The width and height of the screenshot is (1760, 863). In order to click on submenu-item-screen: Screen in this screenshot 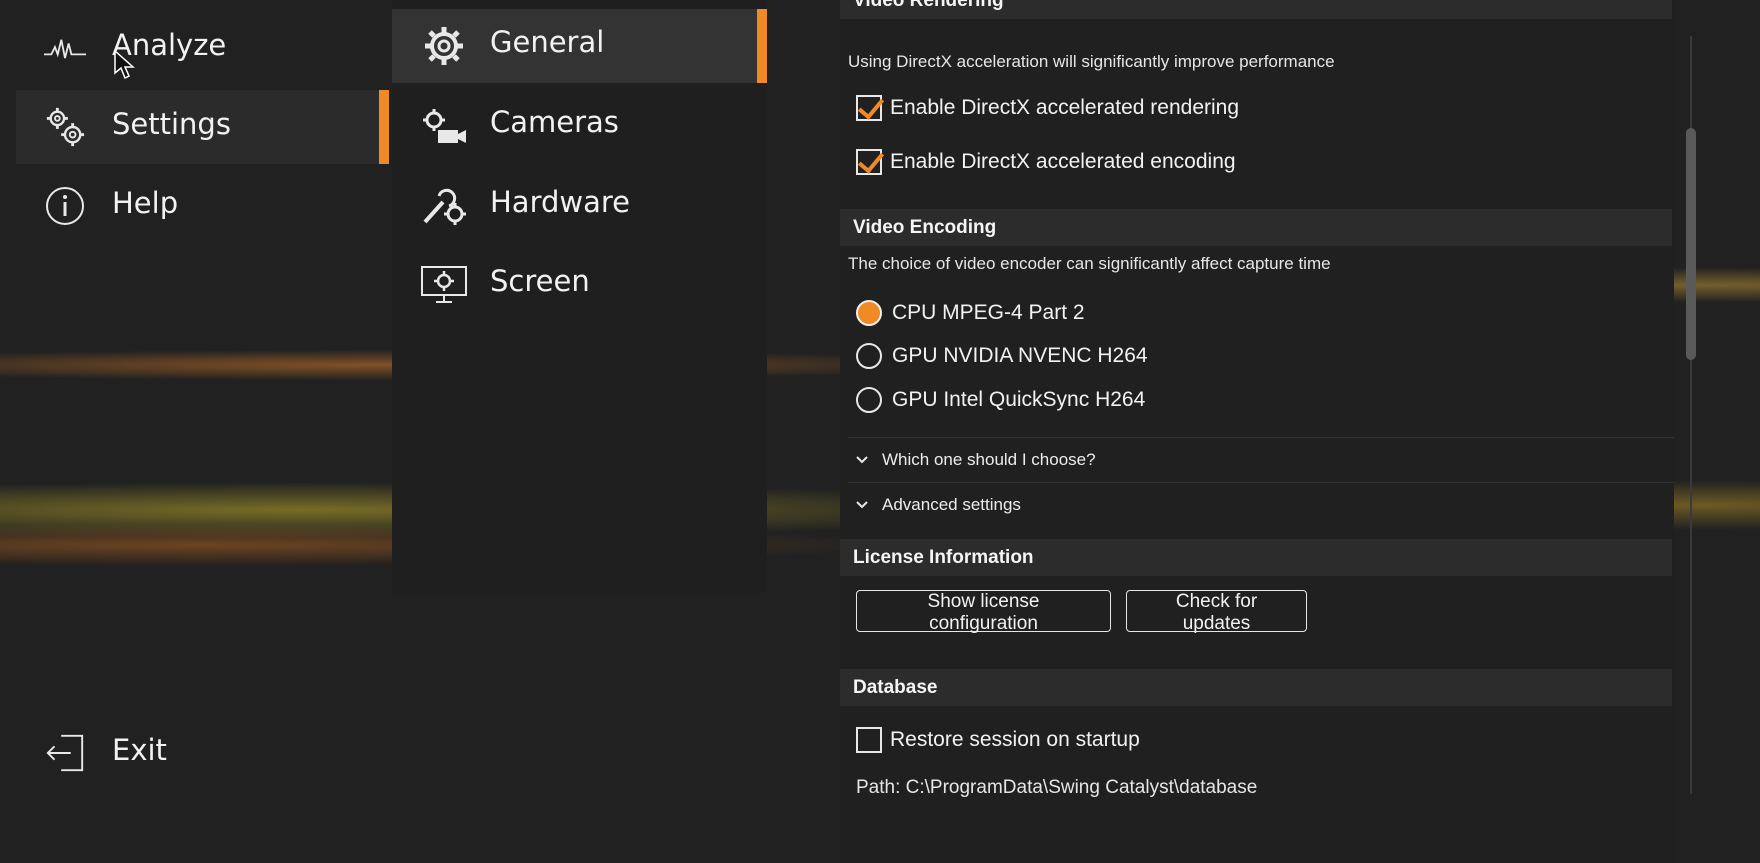, I will do `click(579, 285)`.